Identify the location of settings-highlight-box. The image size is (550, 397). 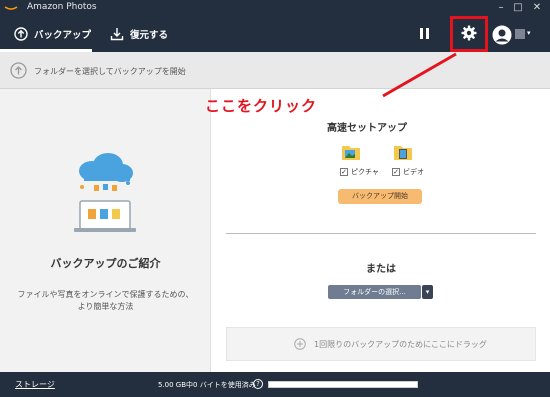
(469, 34).